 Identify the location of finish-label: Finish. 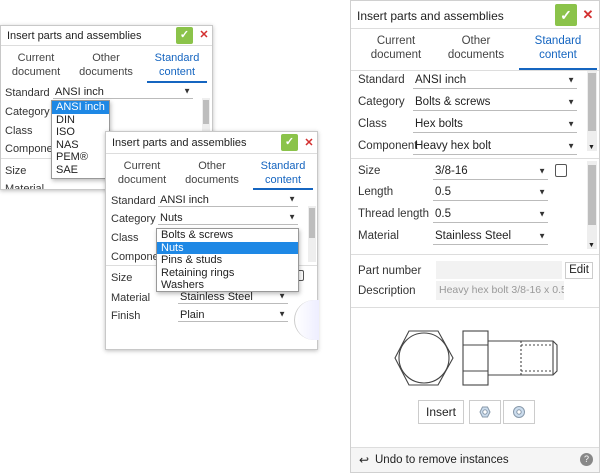
(126, 316).